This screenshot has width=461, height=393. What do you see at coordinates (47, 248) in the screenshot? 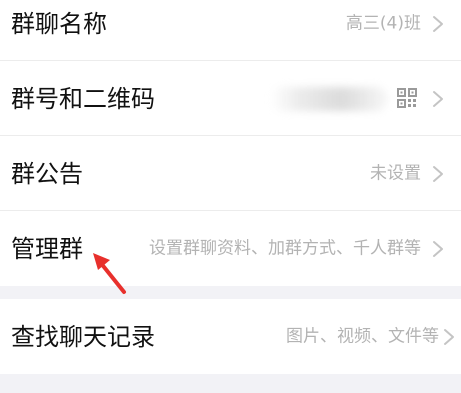
I see `manage-group-label: 管理群` at bounding box center [47, 248].